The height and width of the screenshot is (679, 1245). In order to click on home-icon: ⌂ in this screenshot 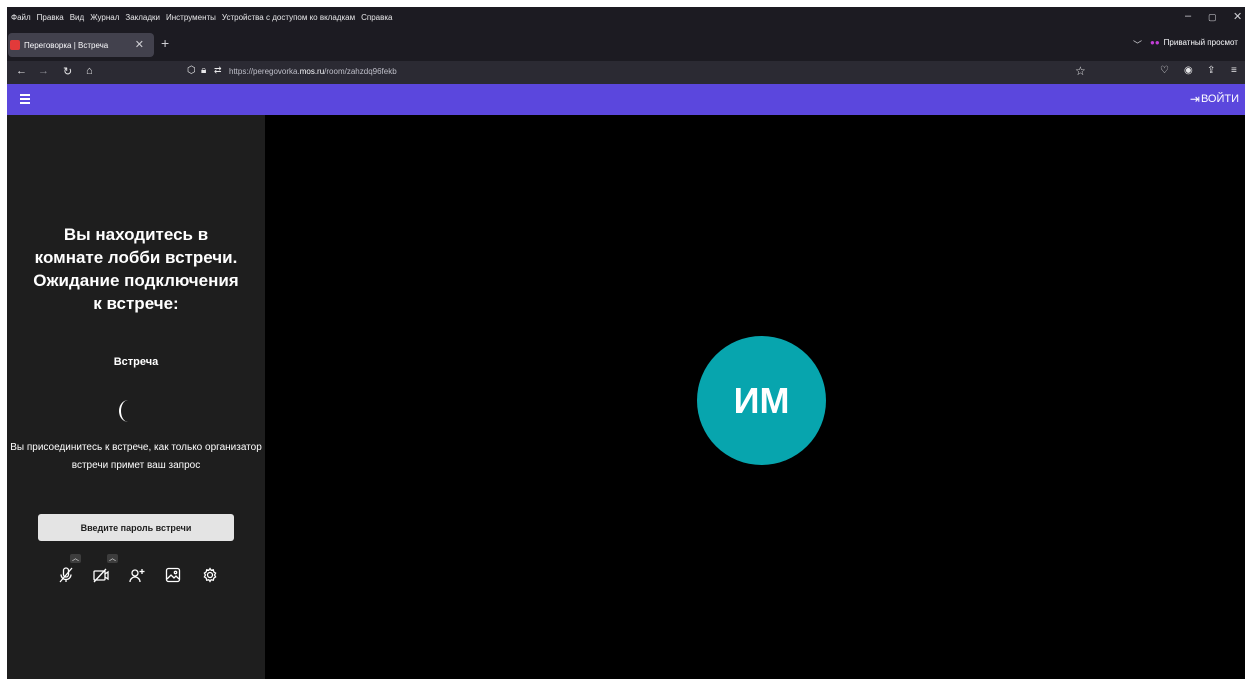, I will do `click(89, 71)`.